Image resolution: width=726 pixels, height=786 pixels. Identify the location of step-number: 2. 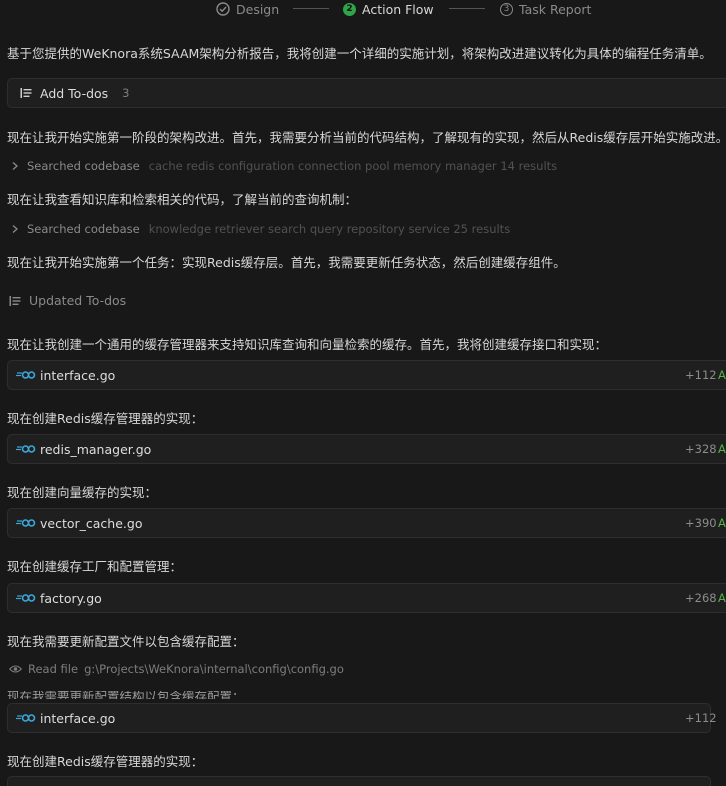
(349, 9).